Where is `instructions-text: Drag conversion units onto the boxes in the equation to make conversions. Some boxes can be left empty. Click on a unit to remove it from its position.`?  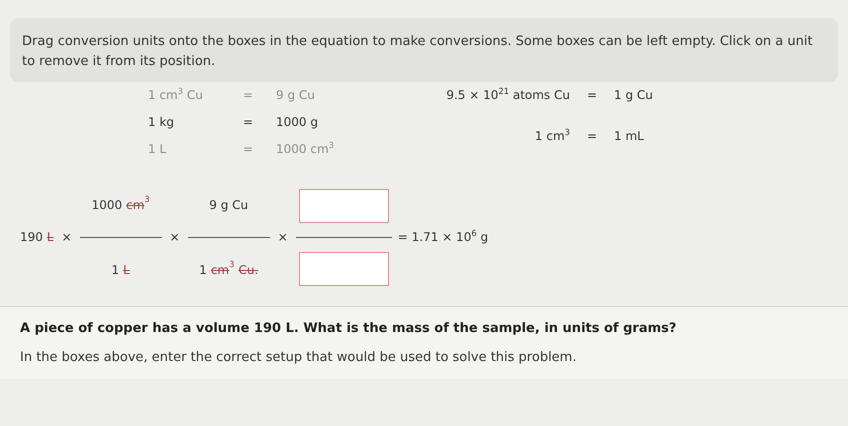
instructions-text: Drag conversion units onto the boxes in the equation to make conversions. Some boxes can be left empty. Click on a unit to remove it from its position. is located at coordinates (424, 50).